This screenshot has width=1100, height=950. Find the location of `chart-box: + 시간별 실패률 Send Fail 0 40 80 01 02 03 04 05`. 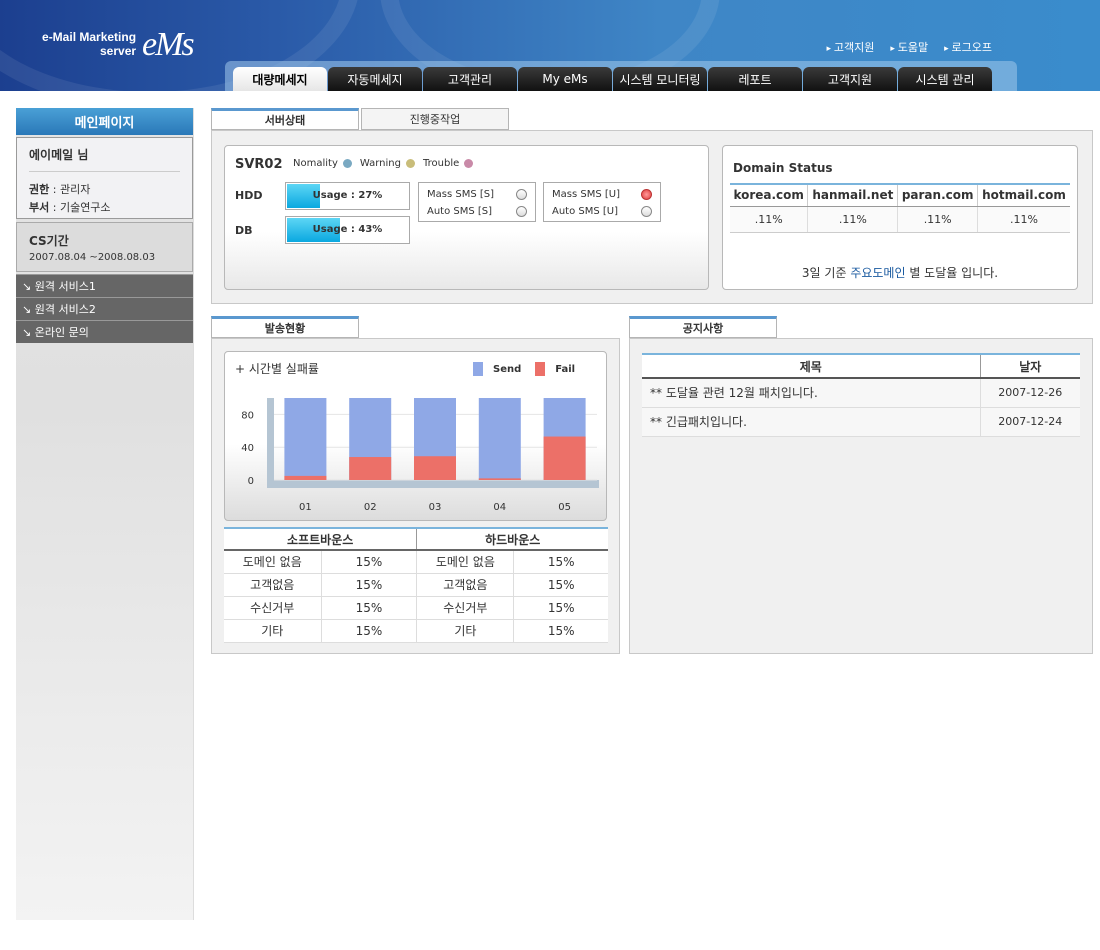

chart-box: + 시간별 실패률 Send Fail 0 40 80 01 02 03 04 05 is located at coordinates (415, 436).